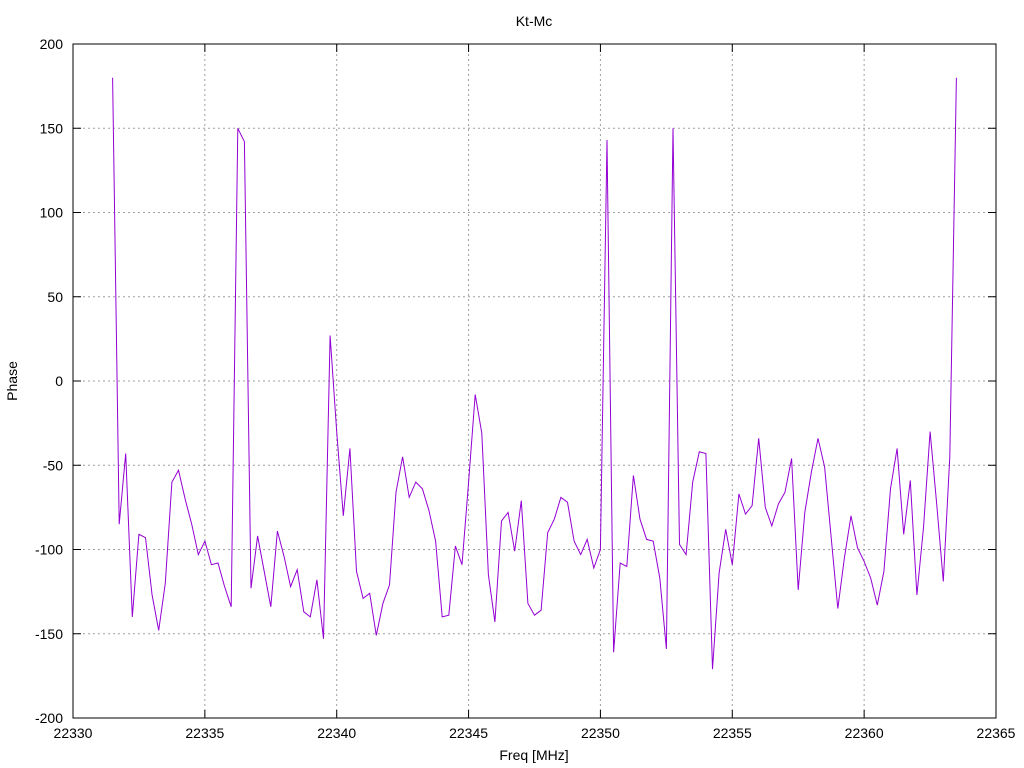 This screenshot has width=1024, height=768. I want to click on y-tick-label: 50, so click(55, 297).